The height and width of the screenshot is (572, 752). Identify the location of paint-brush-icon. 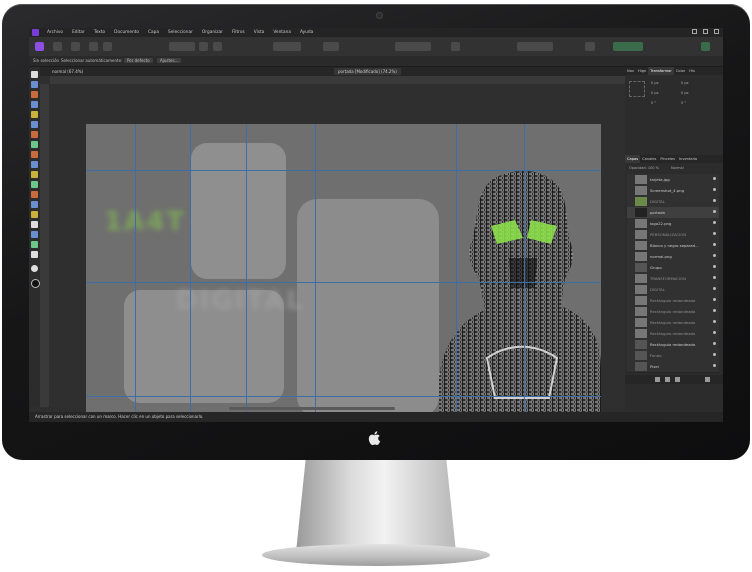
(34, 134).